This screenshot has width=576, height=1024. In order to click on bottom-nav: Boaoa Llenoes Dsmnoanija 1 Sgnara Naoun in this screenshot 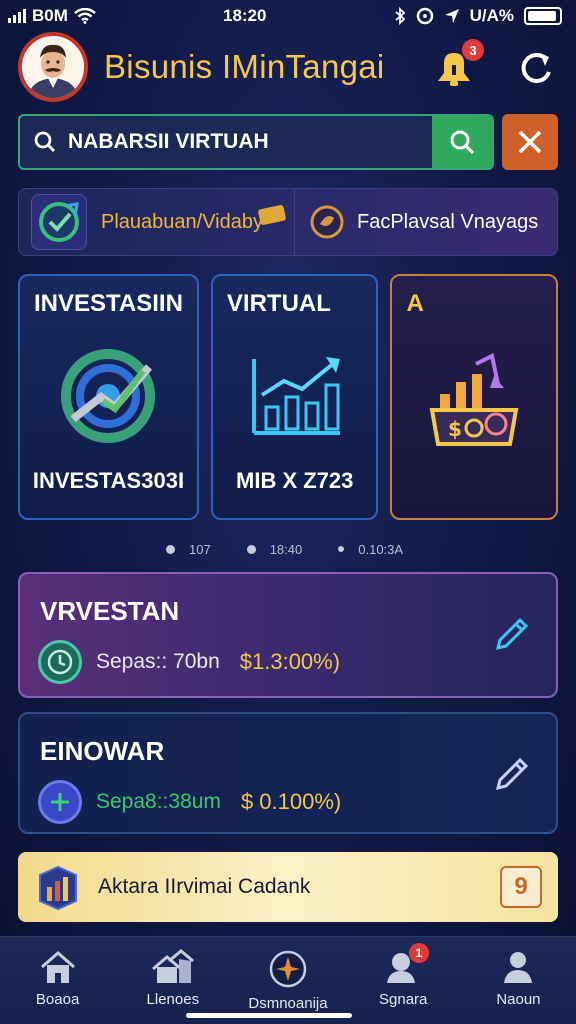, I will do `click(288, 980)`.